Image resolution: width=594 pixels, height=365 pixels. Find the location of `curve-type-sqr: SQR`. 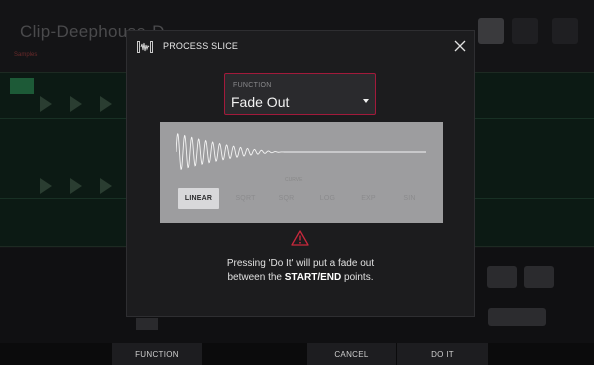

curve-type-sqr: SQR is located at coordinates (286, 198).